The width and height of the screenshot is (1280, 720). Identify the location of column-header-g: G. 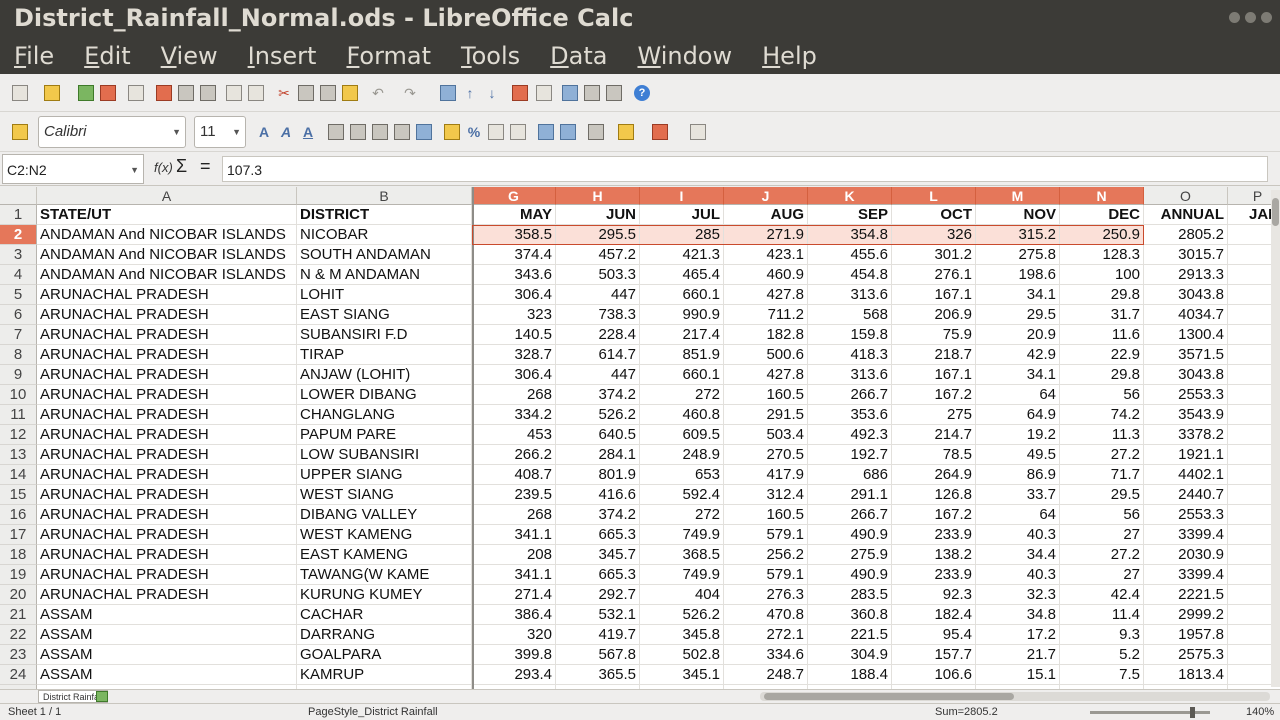
(514, 196).